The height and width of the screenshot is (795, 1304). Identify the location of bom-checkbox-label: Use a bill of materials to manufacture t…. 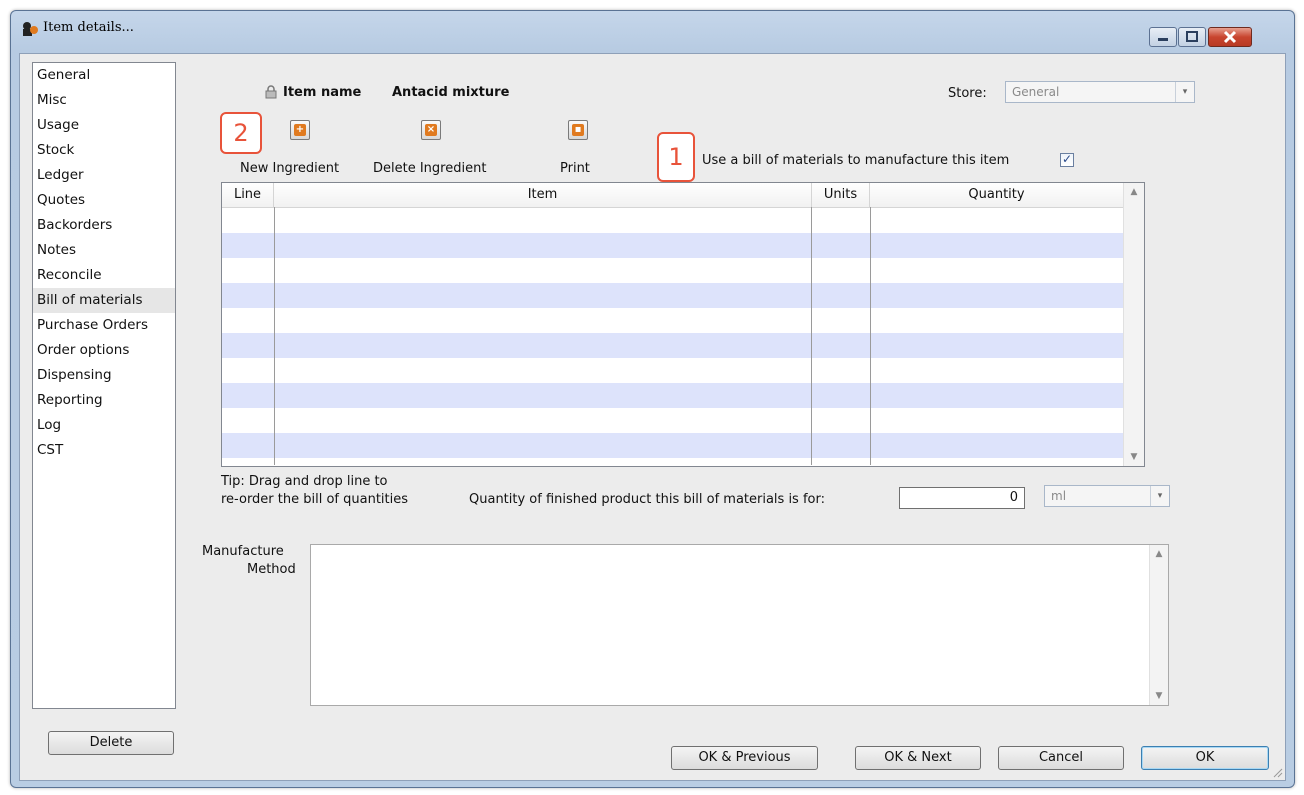
(855, 160).